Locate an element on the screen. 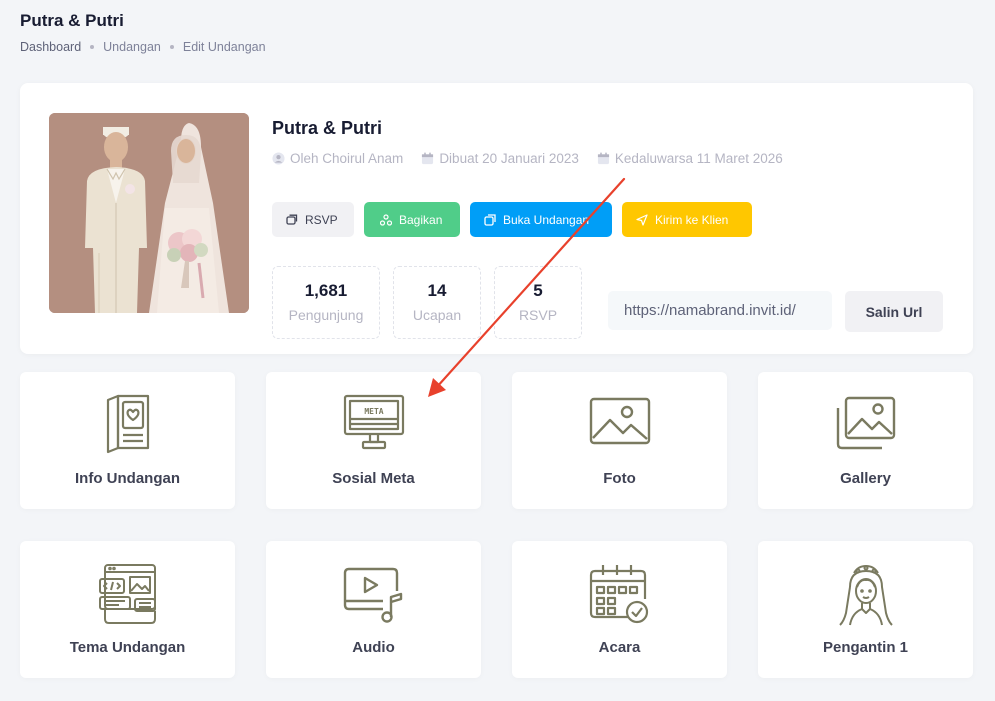 This screenshot has height=701, width=995. tile-sosial-meta: META Sosial Meta is located at coordinates (373, 440).